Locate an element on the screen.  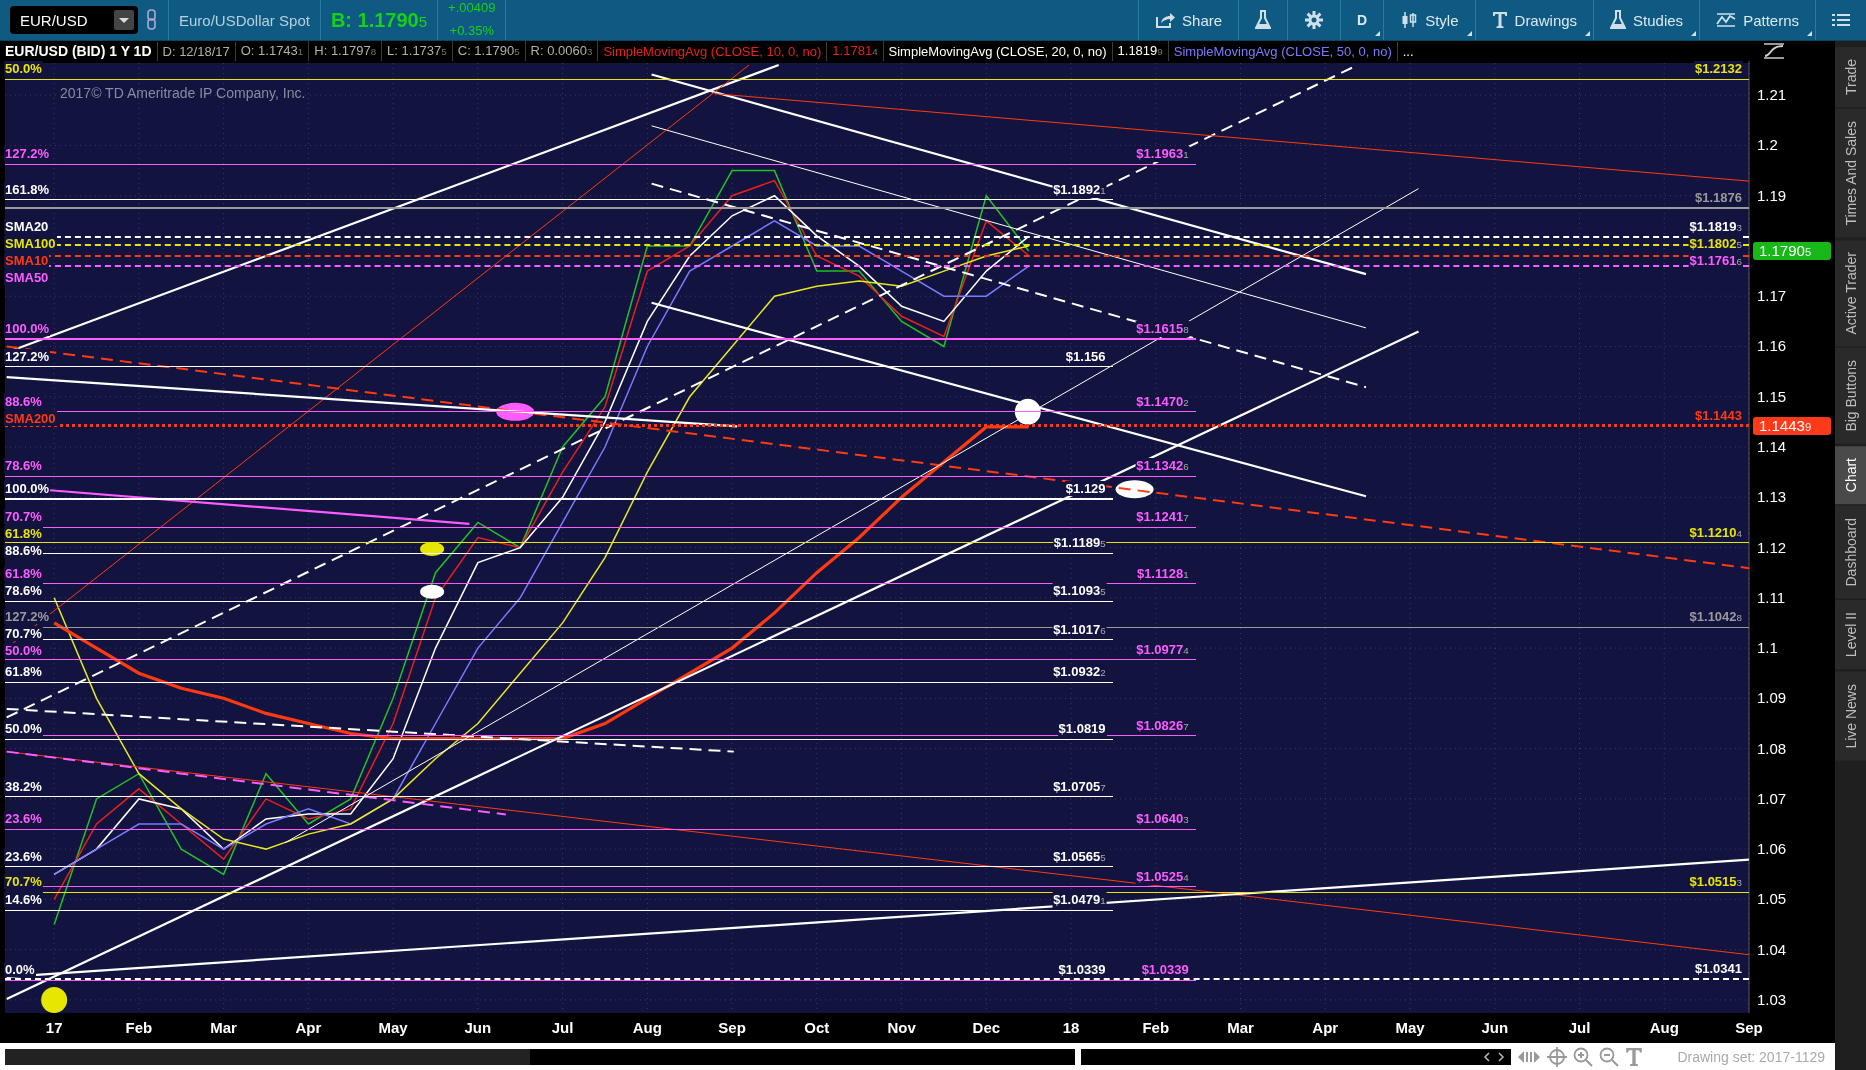
level-price-label: $1.11895 is located at coordinates (1079, 543).